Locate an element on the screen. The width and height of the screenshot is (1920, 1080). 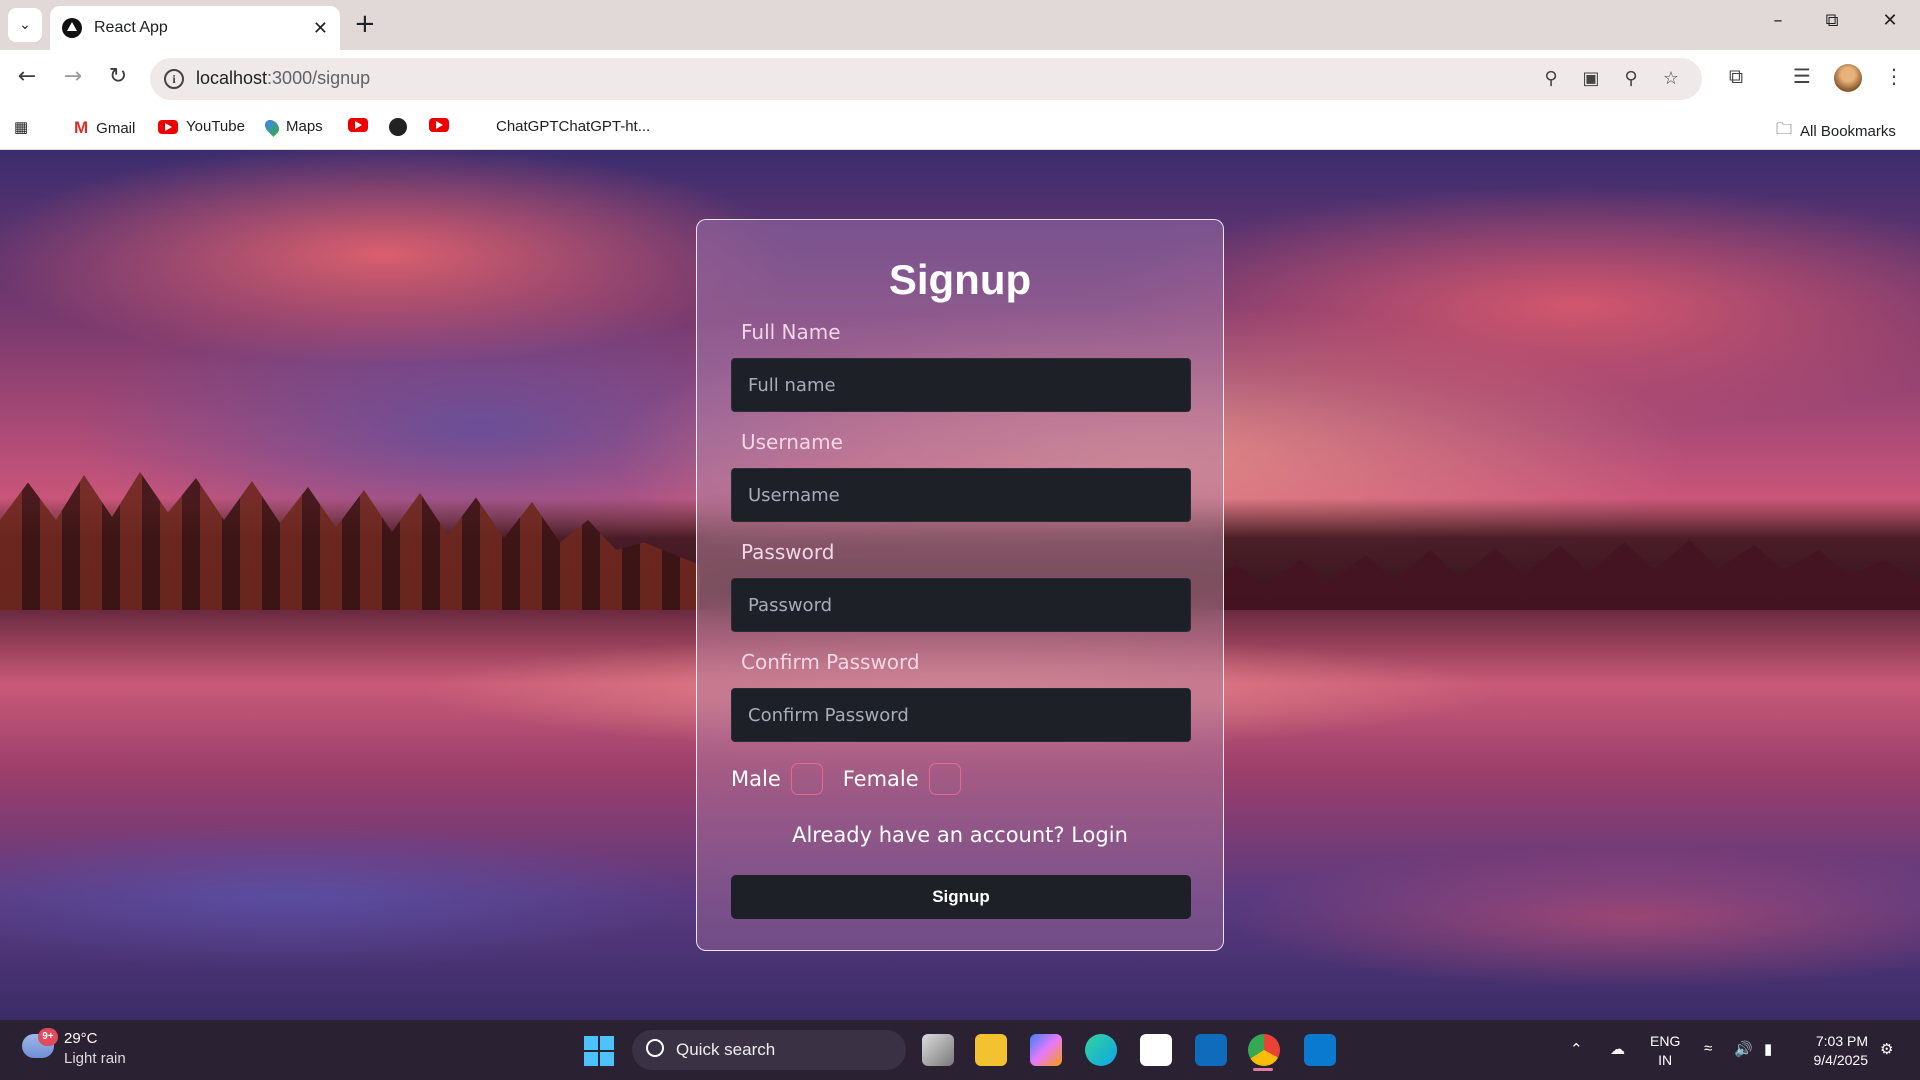
password-key-icon: ⚲ is located at coordinates (1551, 78).